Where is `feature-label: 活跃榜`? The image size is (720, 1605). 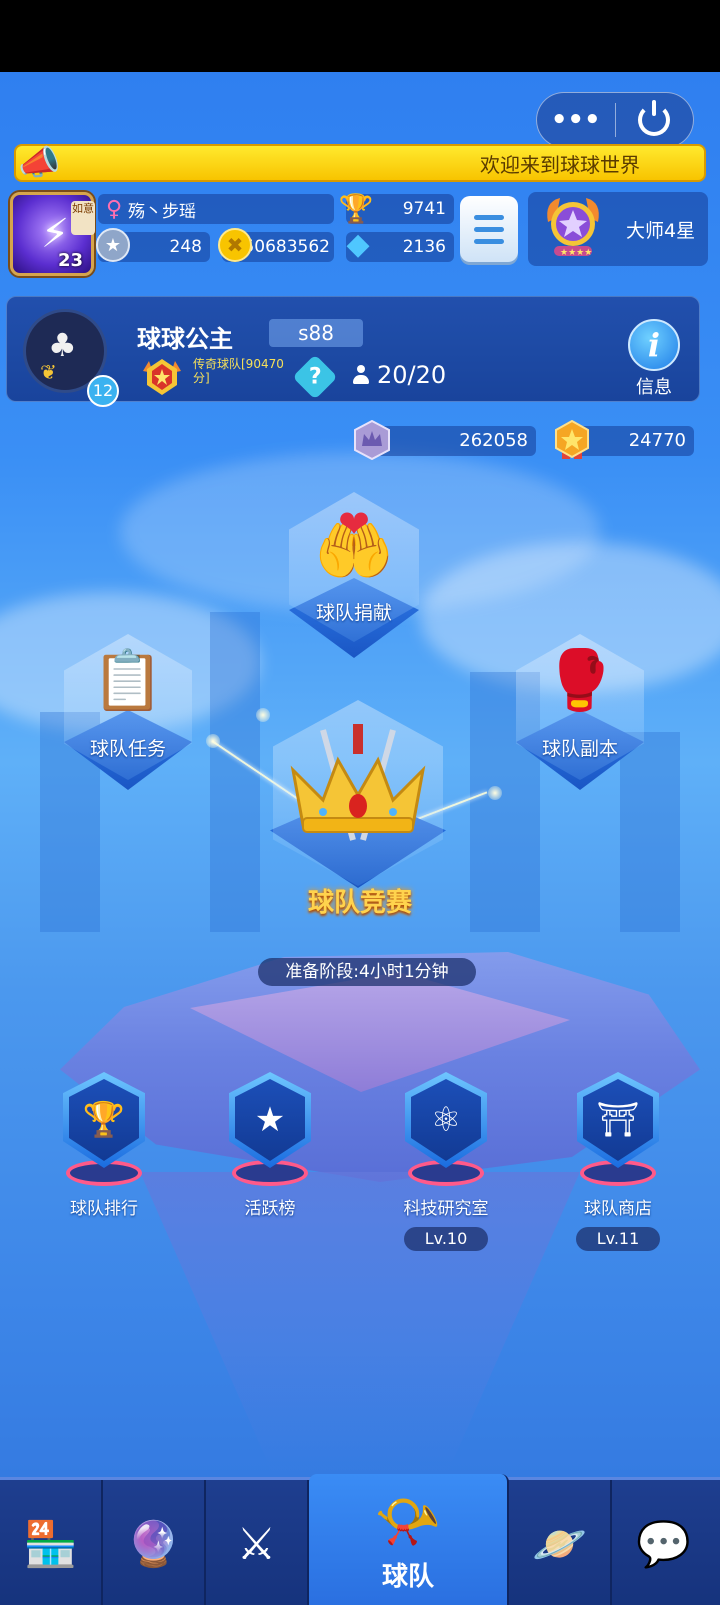 feature-label: 活跃榜 is located at coordinates (270, 1209).